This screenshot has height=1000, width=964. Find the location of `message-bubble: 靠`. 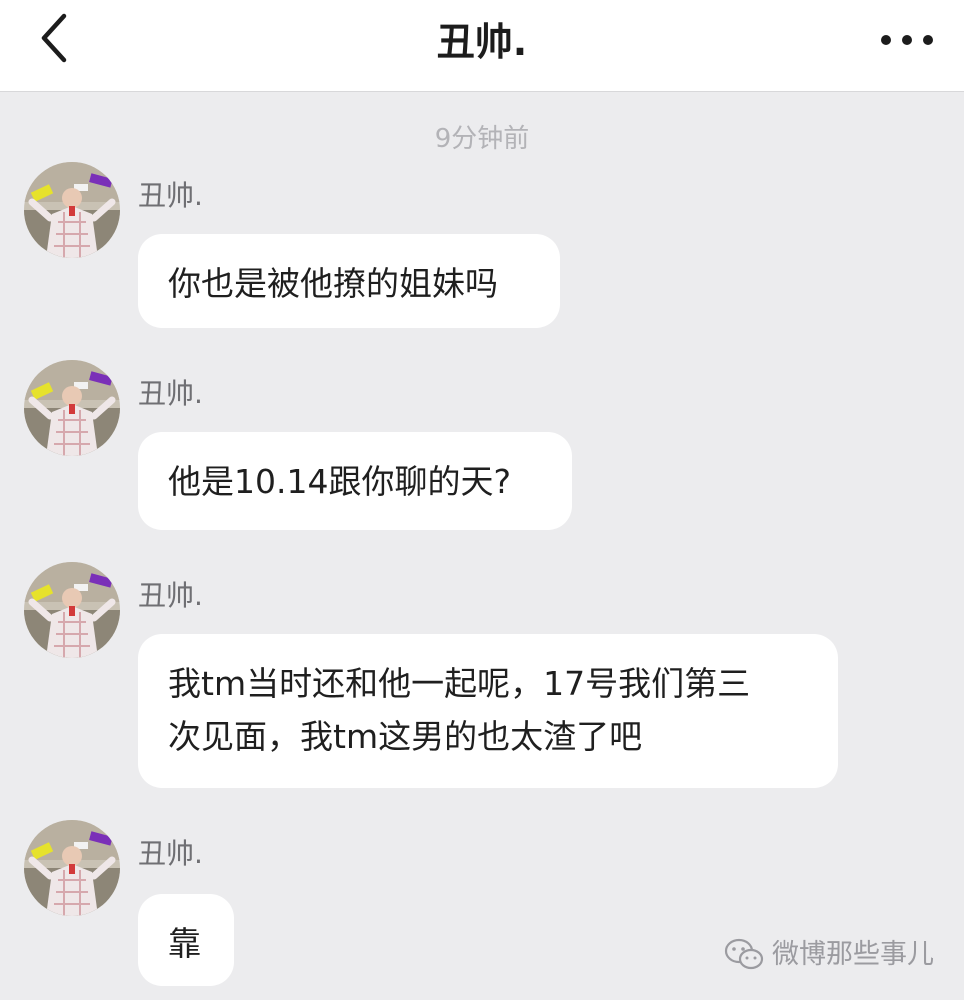

message-bubble: 靠 is located at coordinates (186, 940).